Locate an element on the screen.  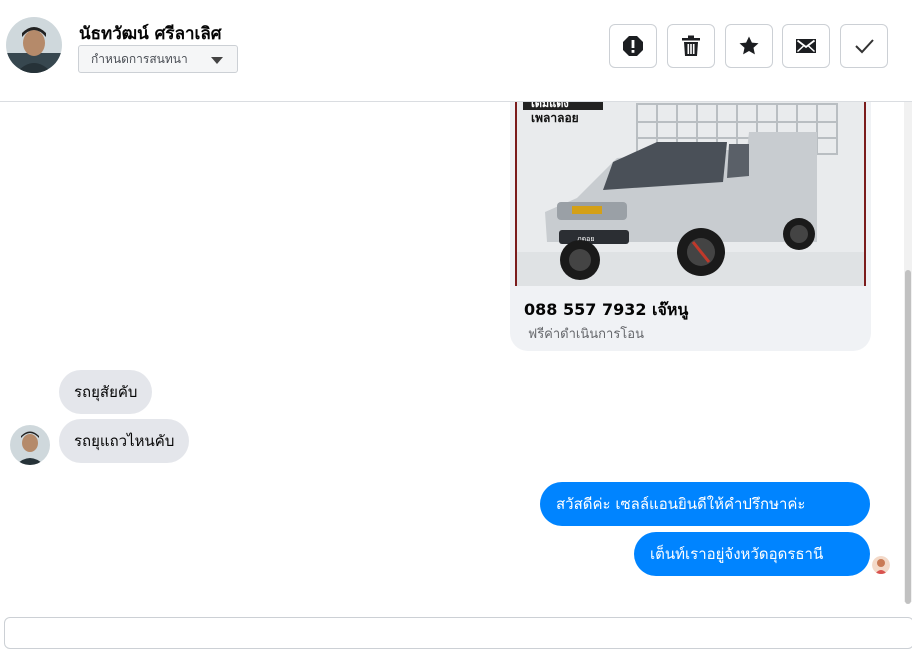
exclamation-icon is located at coordinates (633, 46).